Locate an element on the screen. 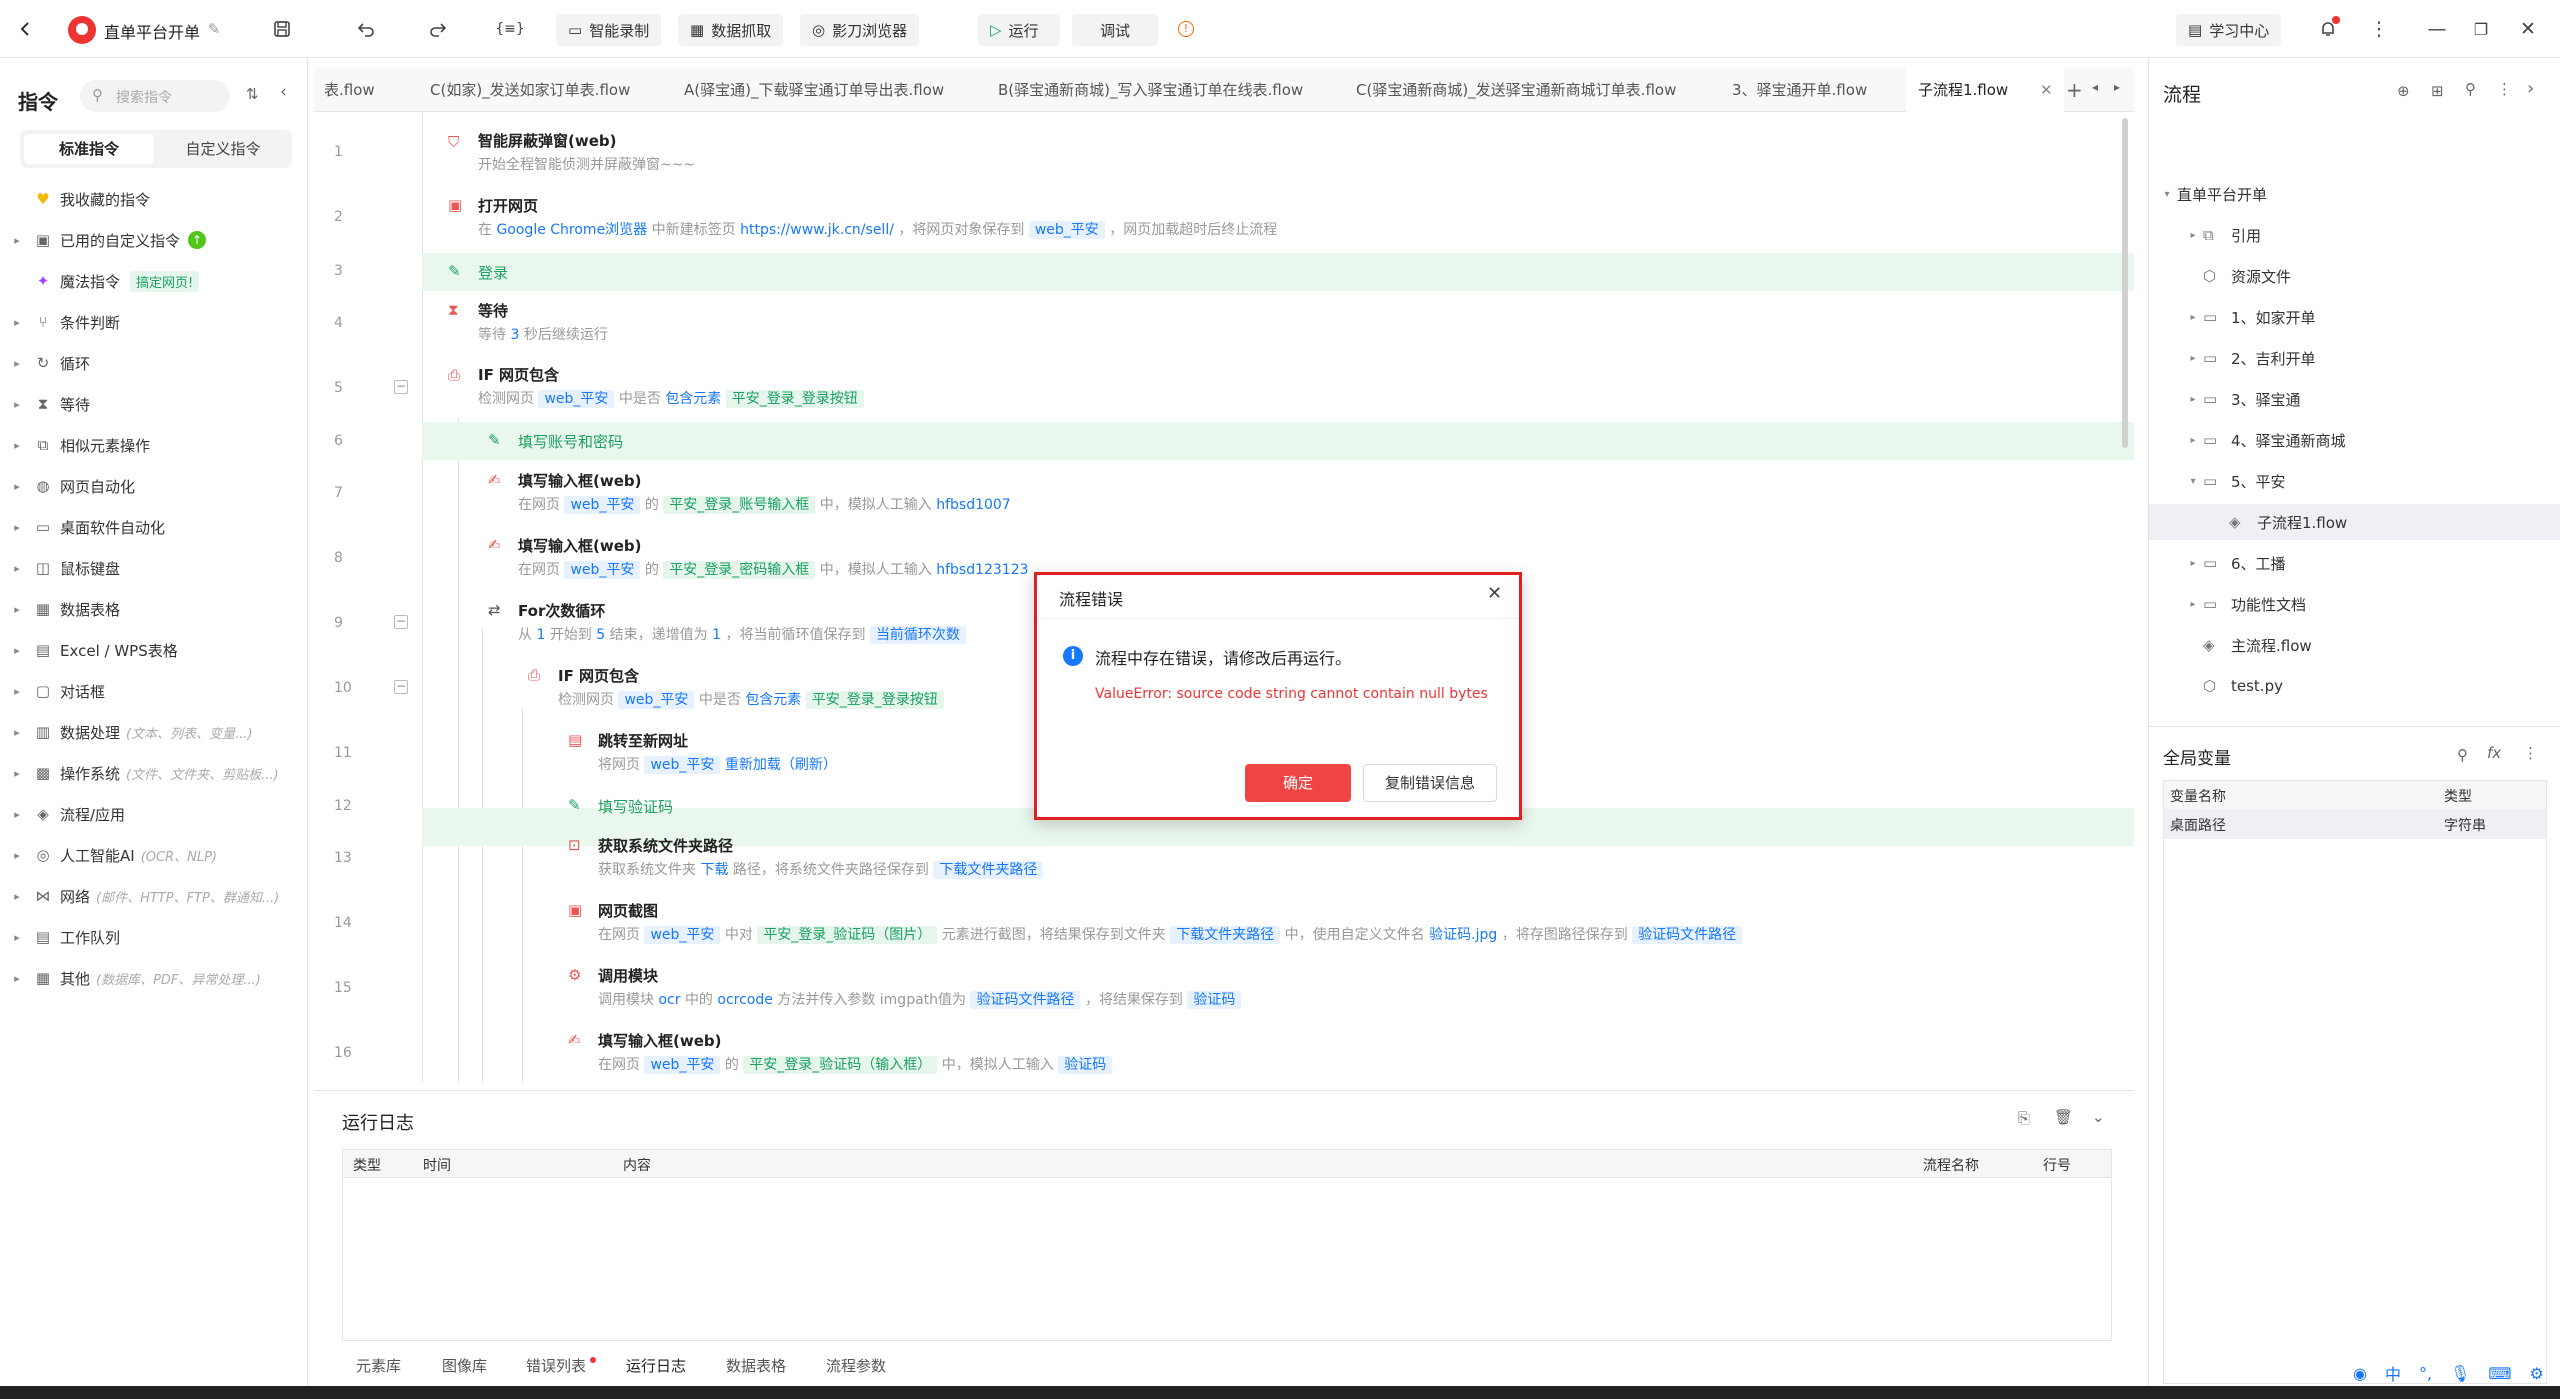  command-category-10: ▸ ◫ 鼠标键盘 is located at coordinates (154, 568).